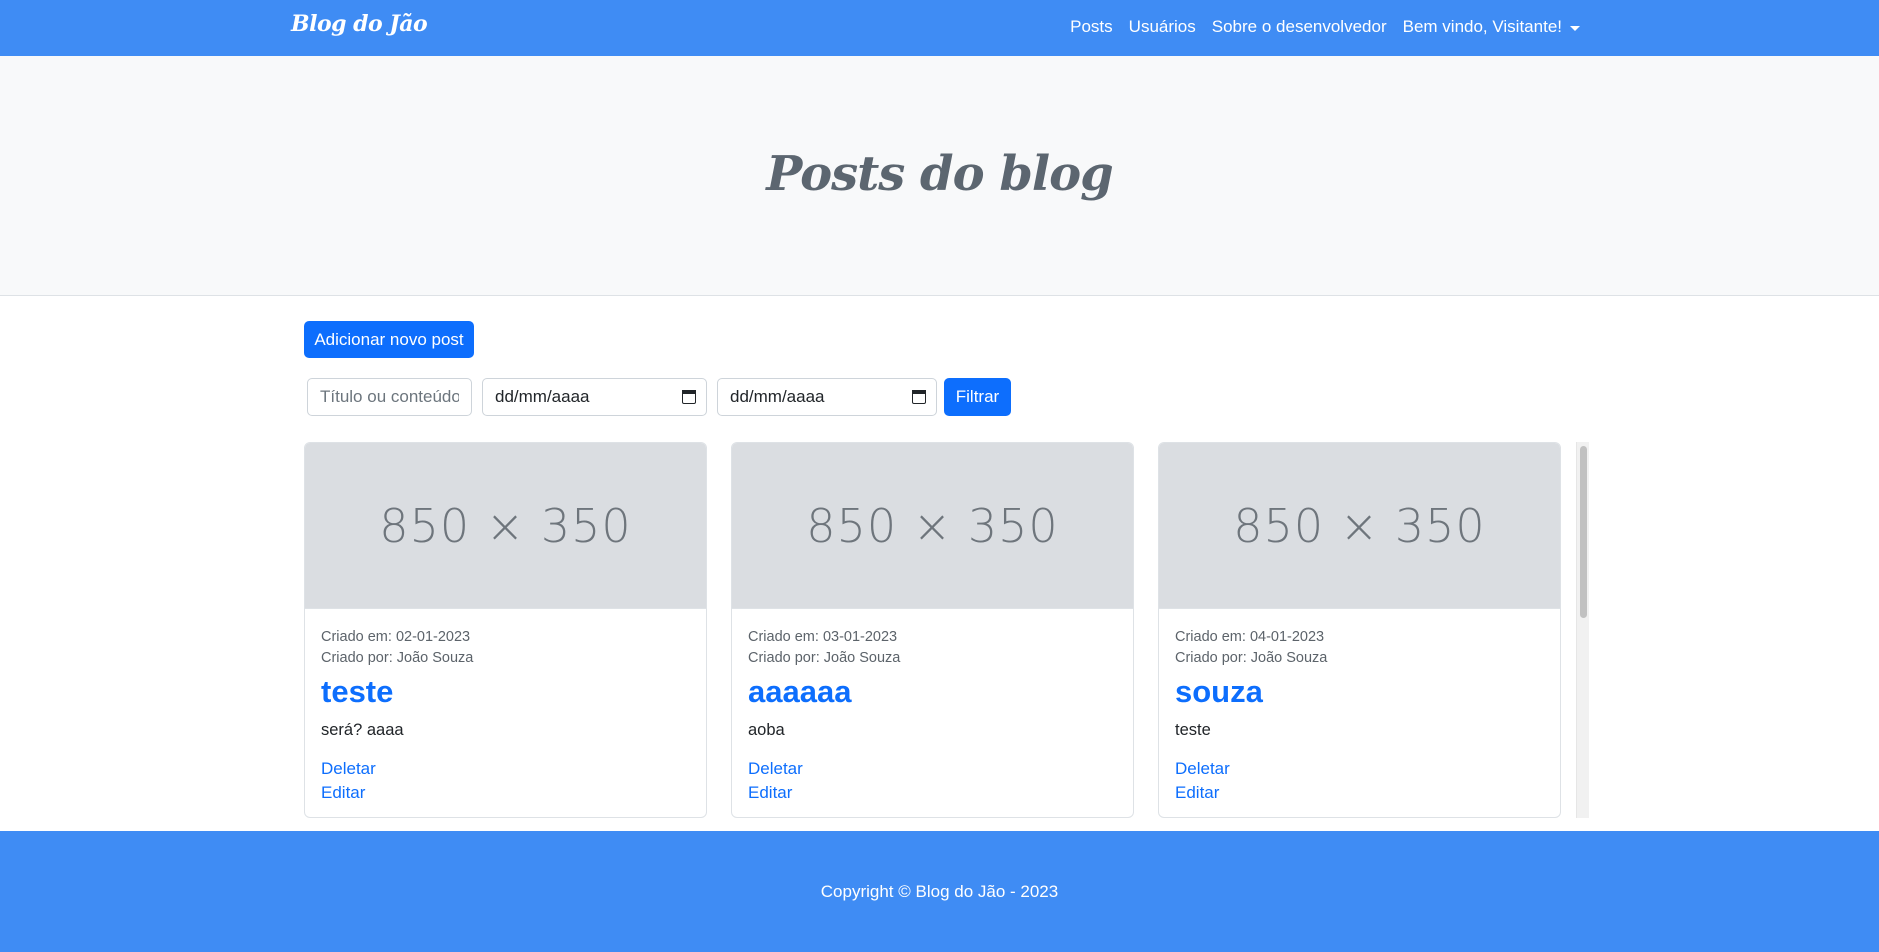  I want to click on page-title: Posts do blog, so click(939, 174).